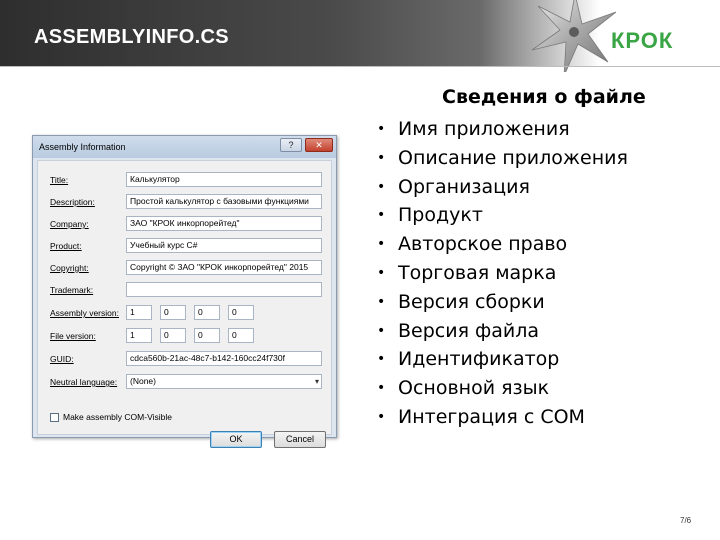 The width and height of the screenshot is (720, 540). I want to click on list-item: • Идентификатор, so click(502, 360).